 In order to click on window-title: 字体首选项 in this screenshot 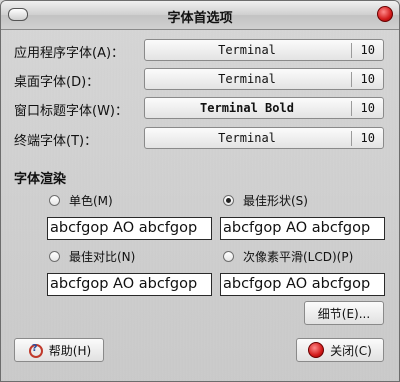, I will do `click(200, 18)`.